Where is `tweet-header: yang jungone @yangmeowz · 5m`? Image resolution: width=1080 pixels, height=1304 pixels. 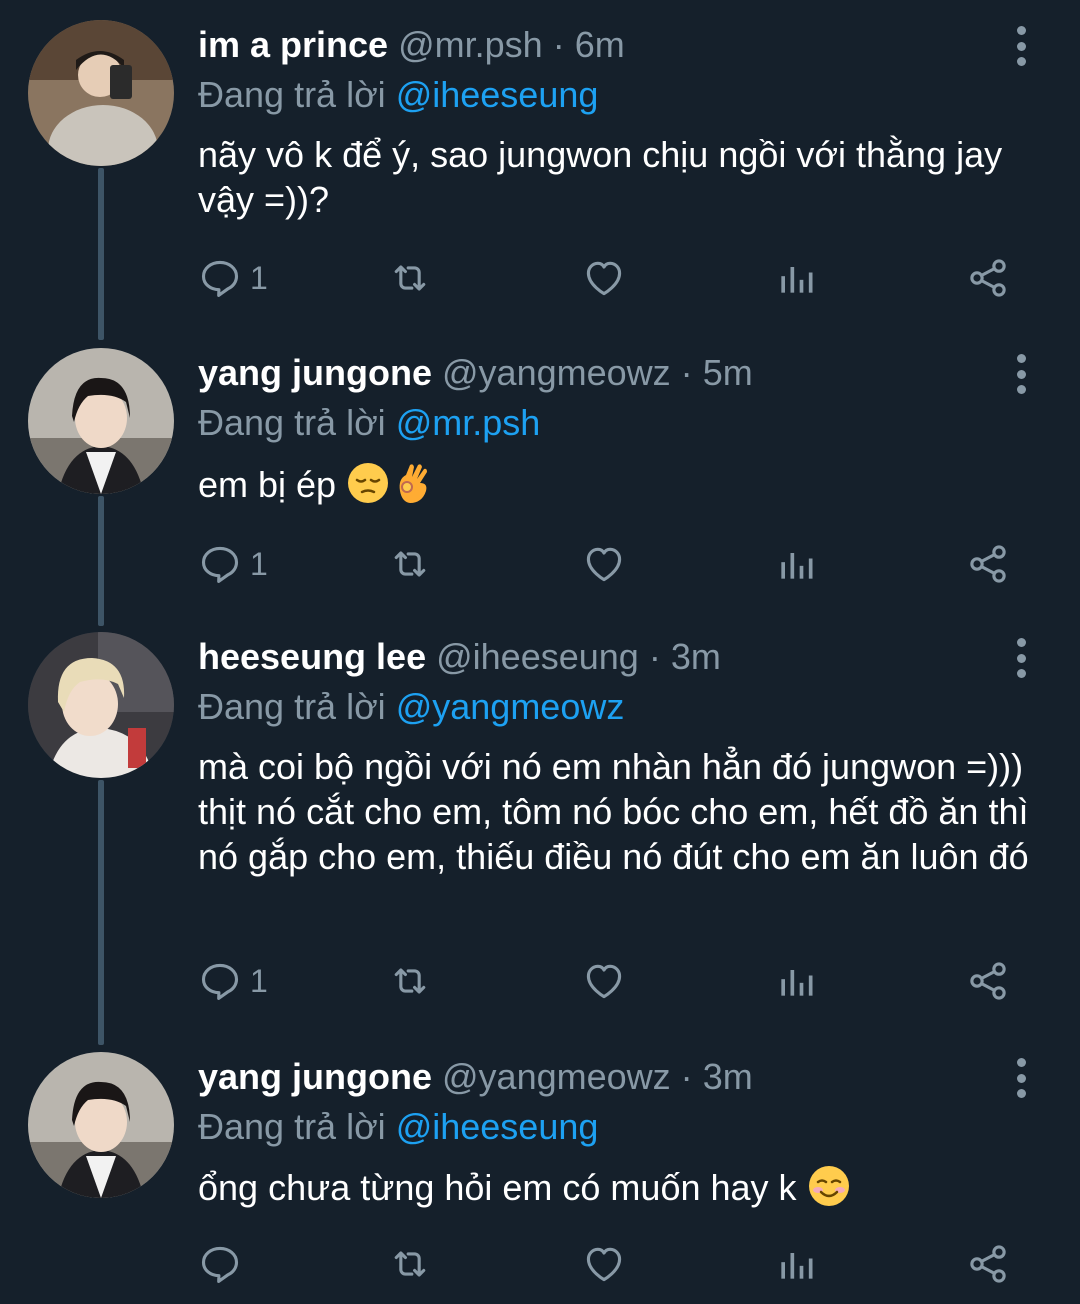
tweet-header: yang jungone @yangmeowz · 5m is located at coordinates (475, 373).